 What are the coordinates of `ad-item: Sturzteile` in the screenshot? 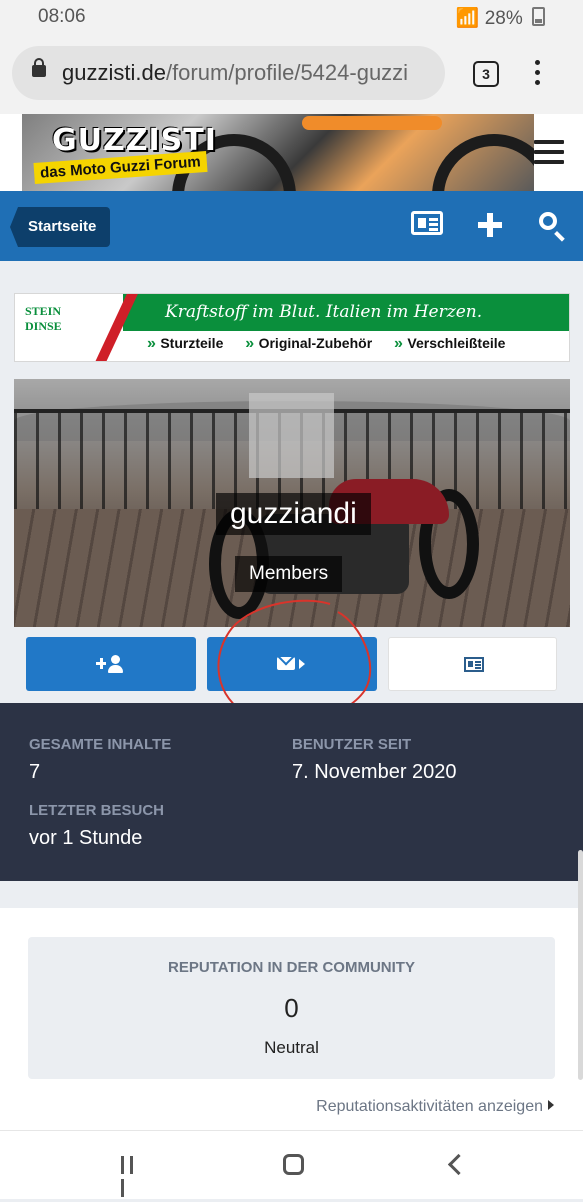 It's located at (185, 343).